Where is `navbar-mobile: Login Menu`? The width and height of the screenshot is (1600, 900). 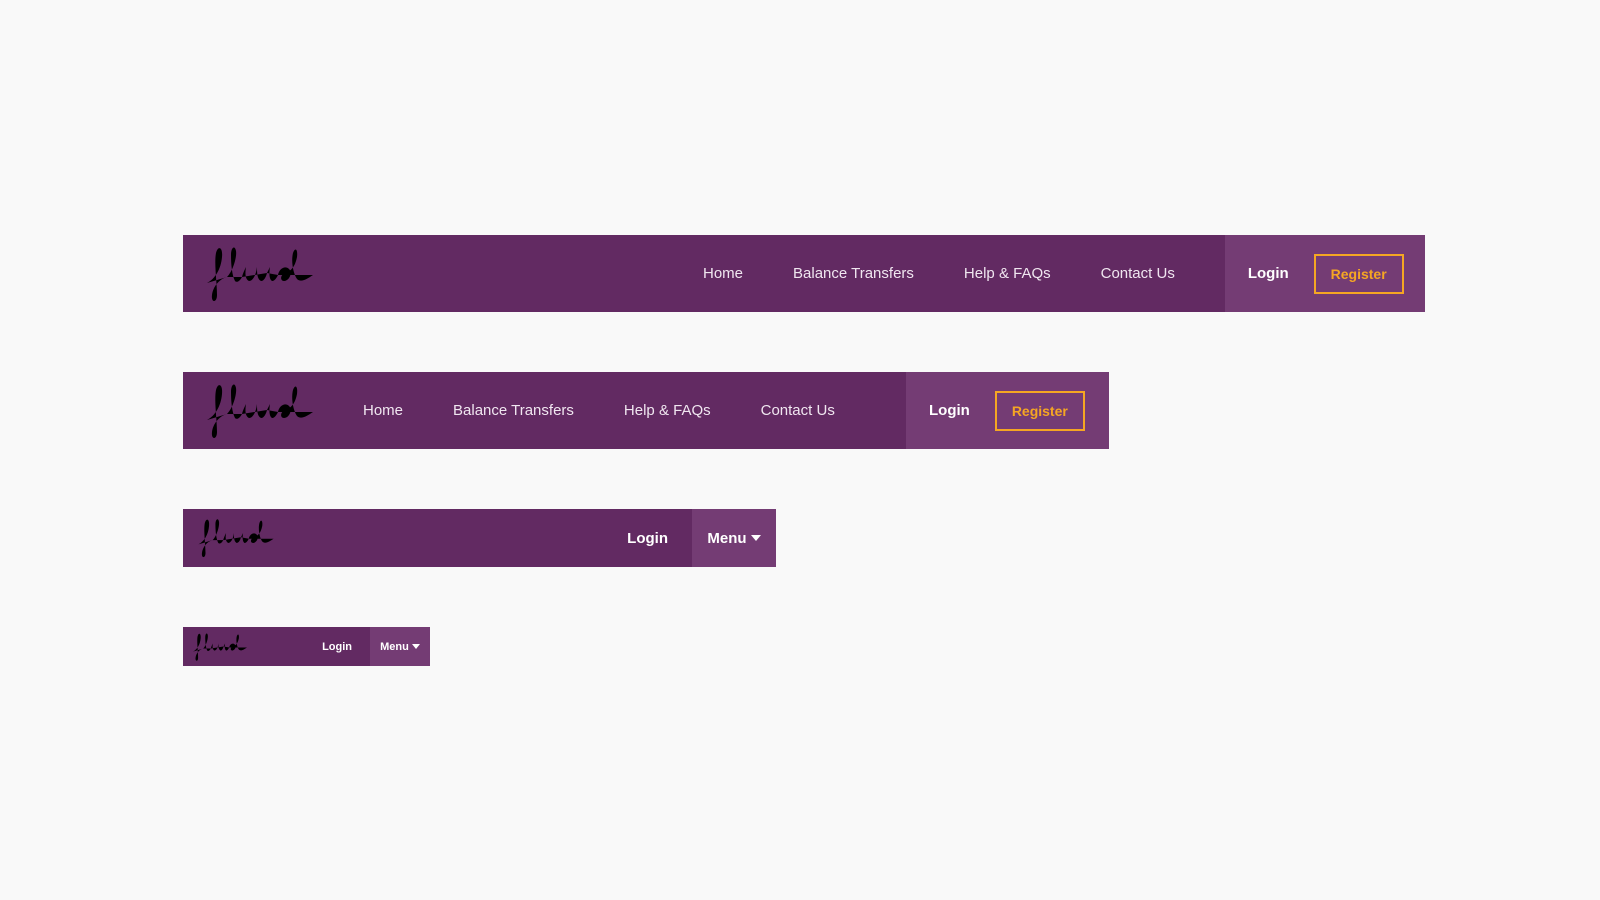 navbar-mobile: Login Menu is located at coordinates (306, 646).